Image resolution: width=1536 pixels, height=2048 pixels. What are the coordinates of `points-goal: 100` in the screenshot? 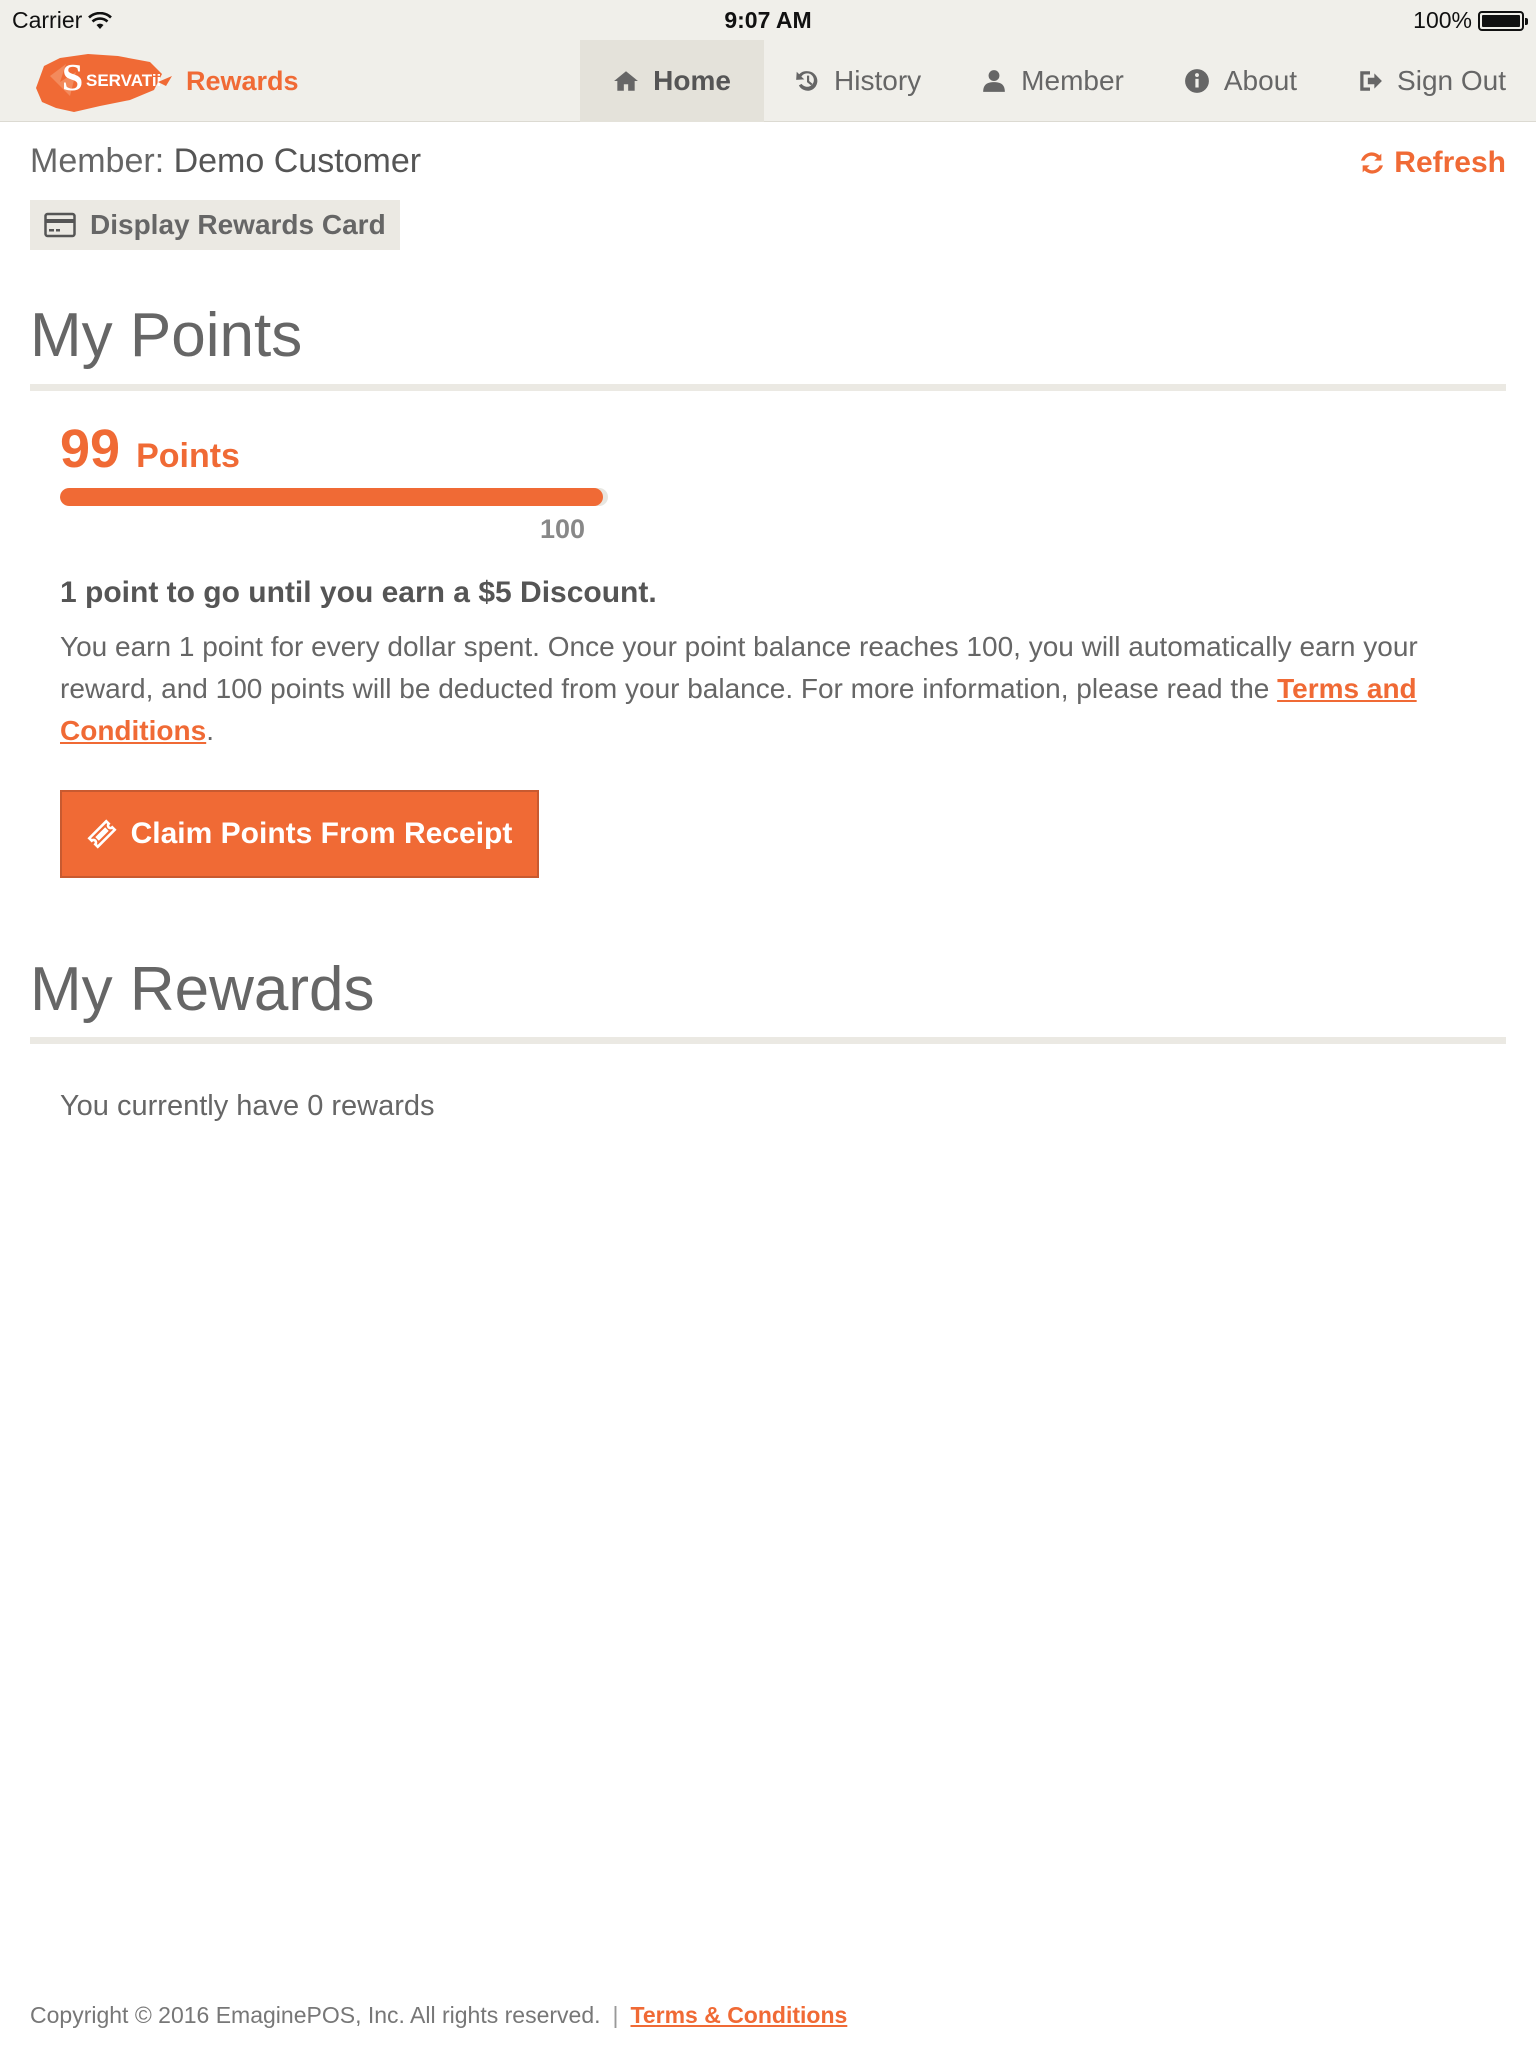 It's located at (563, 529).